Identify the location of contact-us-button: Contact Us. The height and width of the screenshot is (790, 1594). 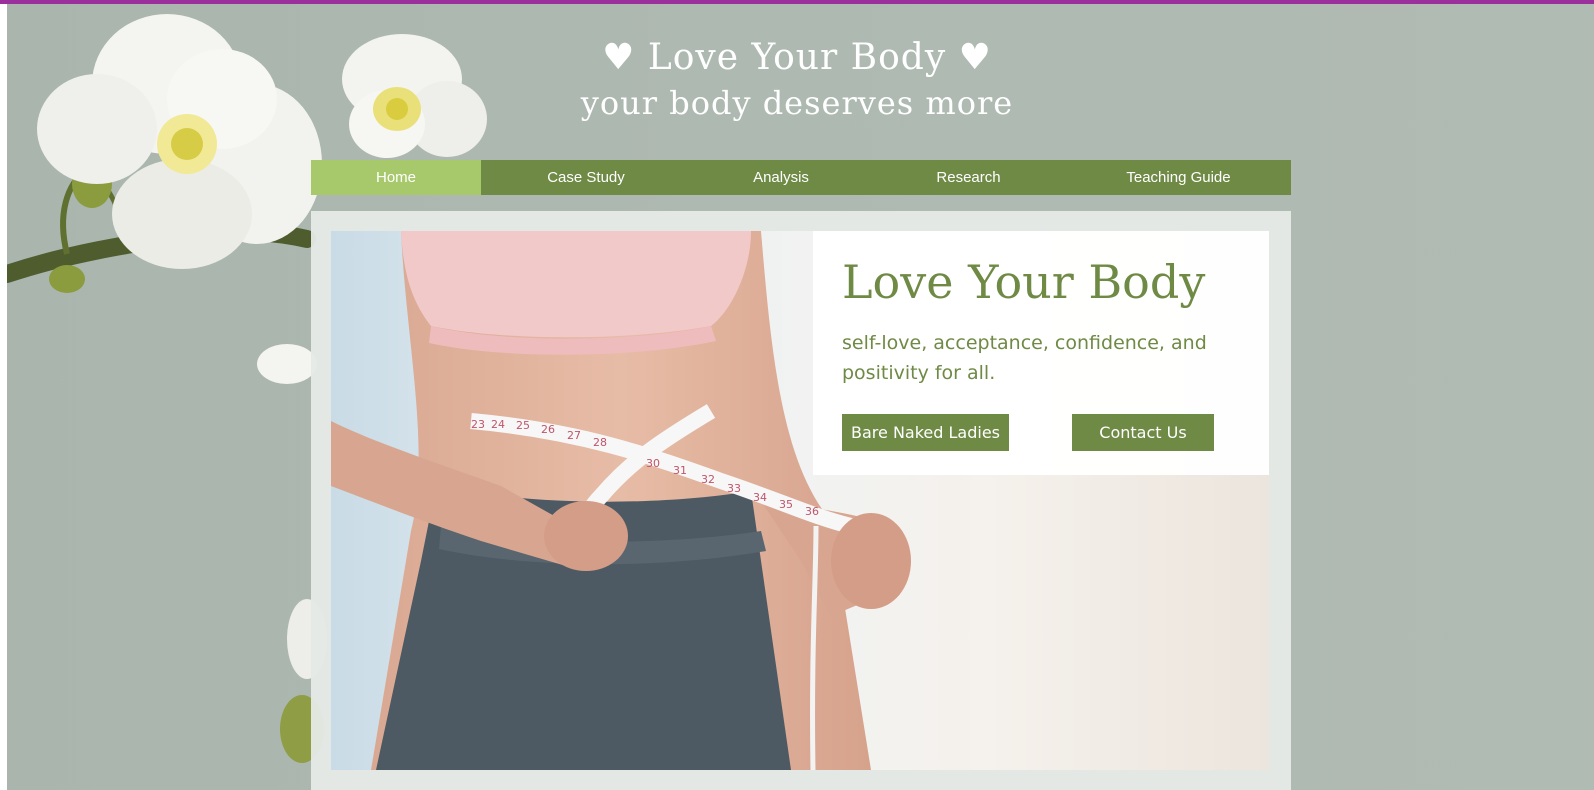
(1143, 432).